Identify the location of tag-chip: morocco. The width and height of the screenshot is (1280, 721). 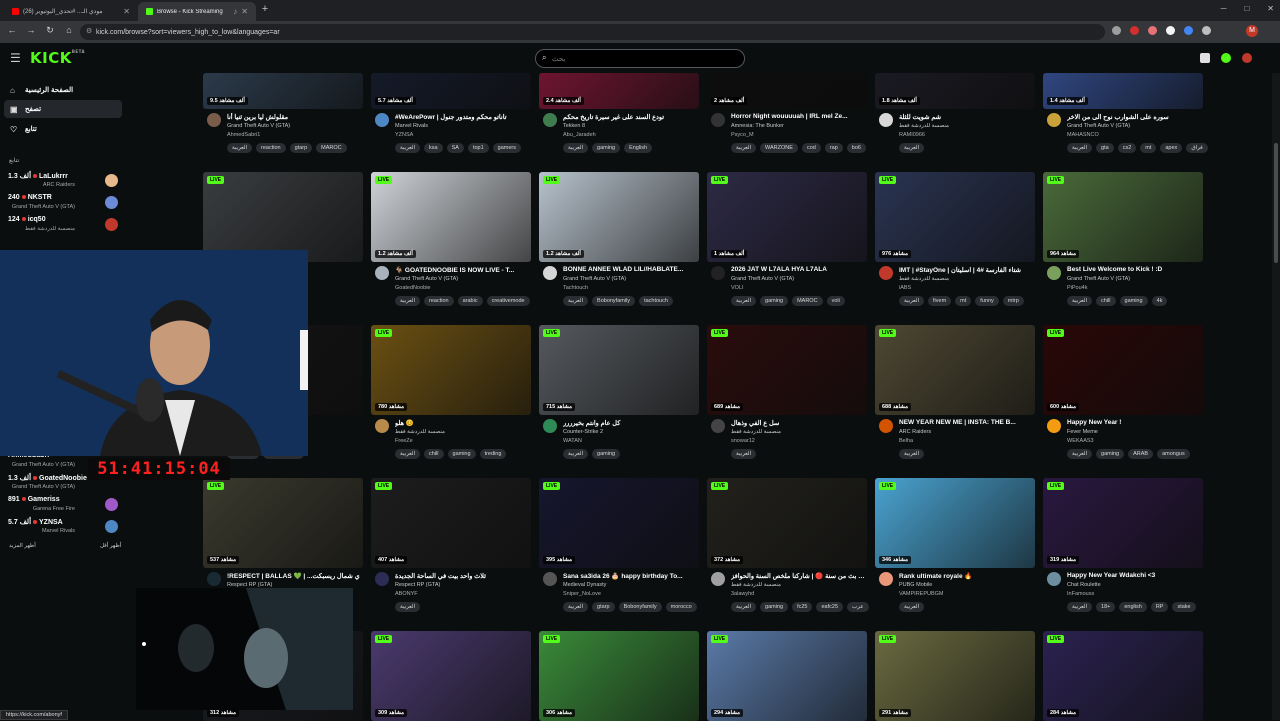
(681, 607).